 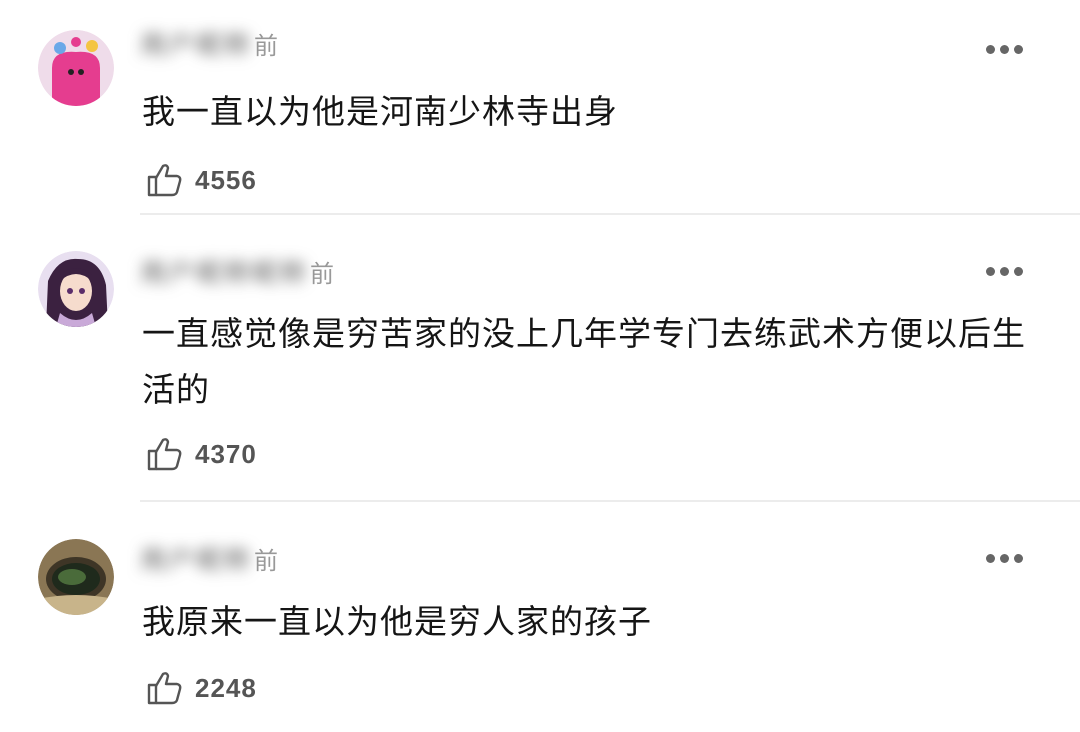 I want to click on username: 用户昵称昵称前, so click(x=237, y=274).